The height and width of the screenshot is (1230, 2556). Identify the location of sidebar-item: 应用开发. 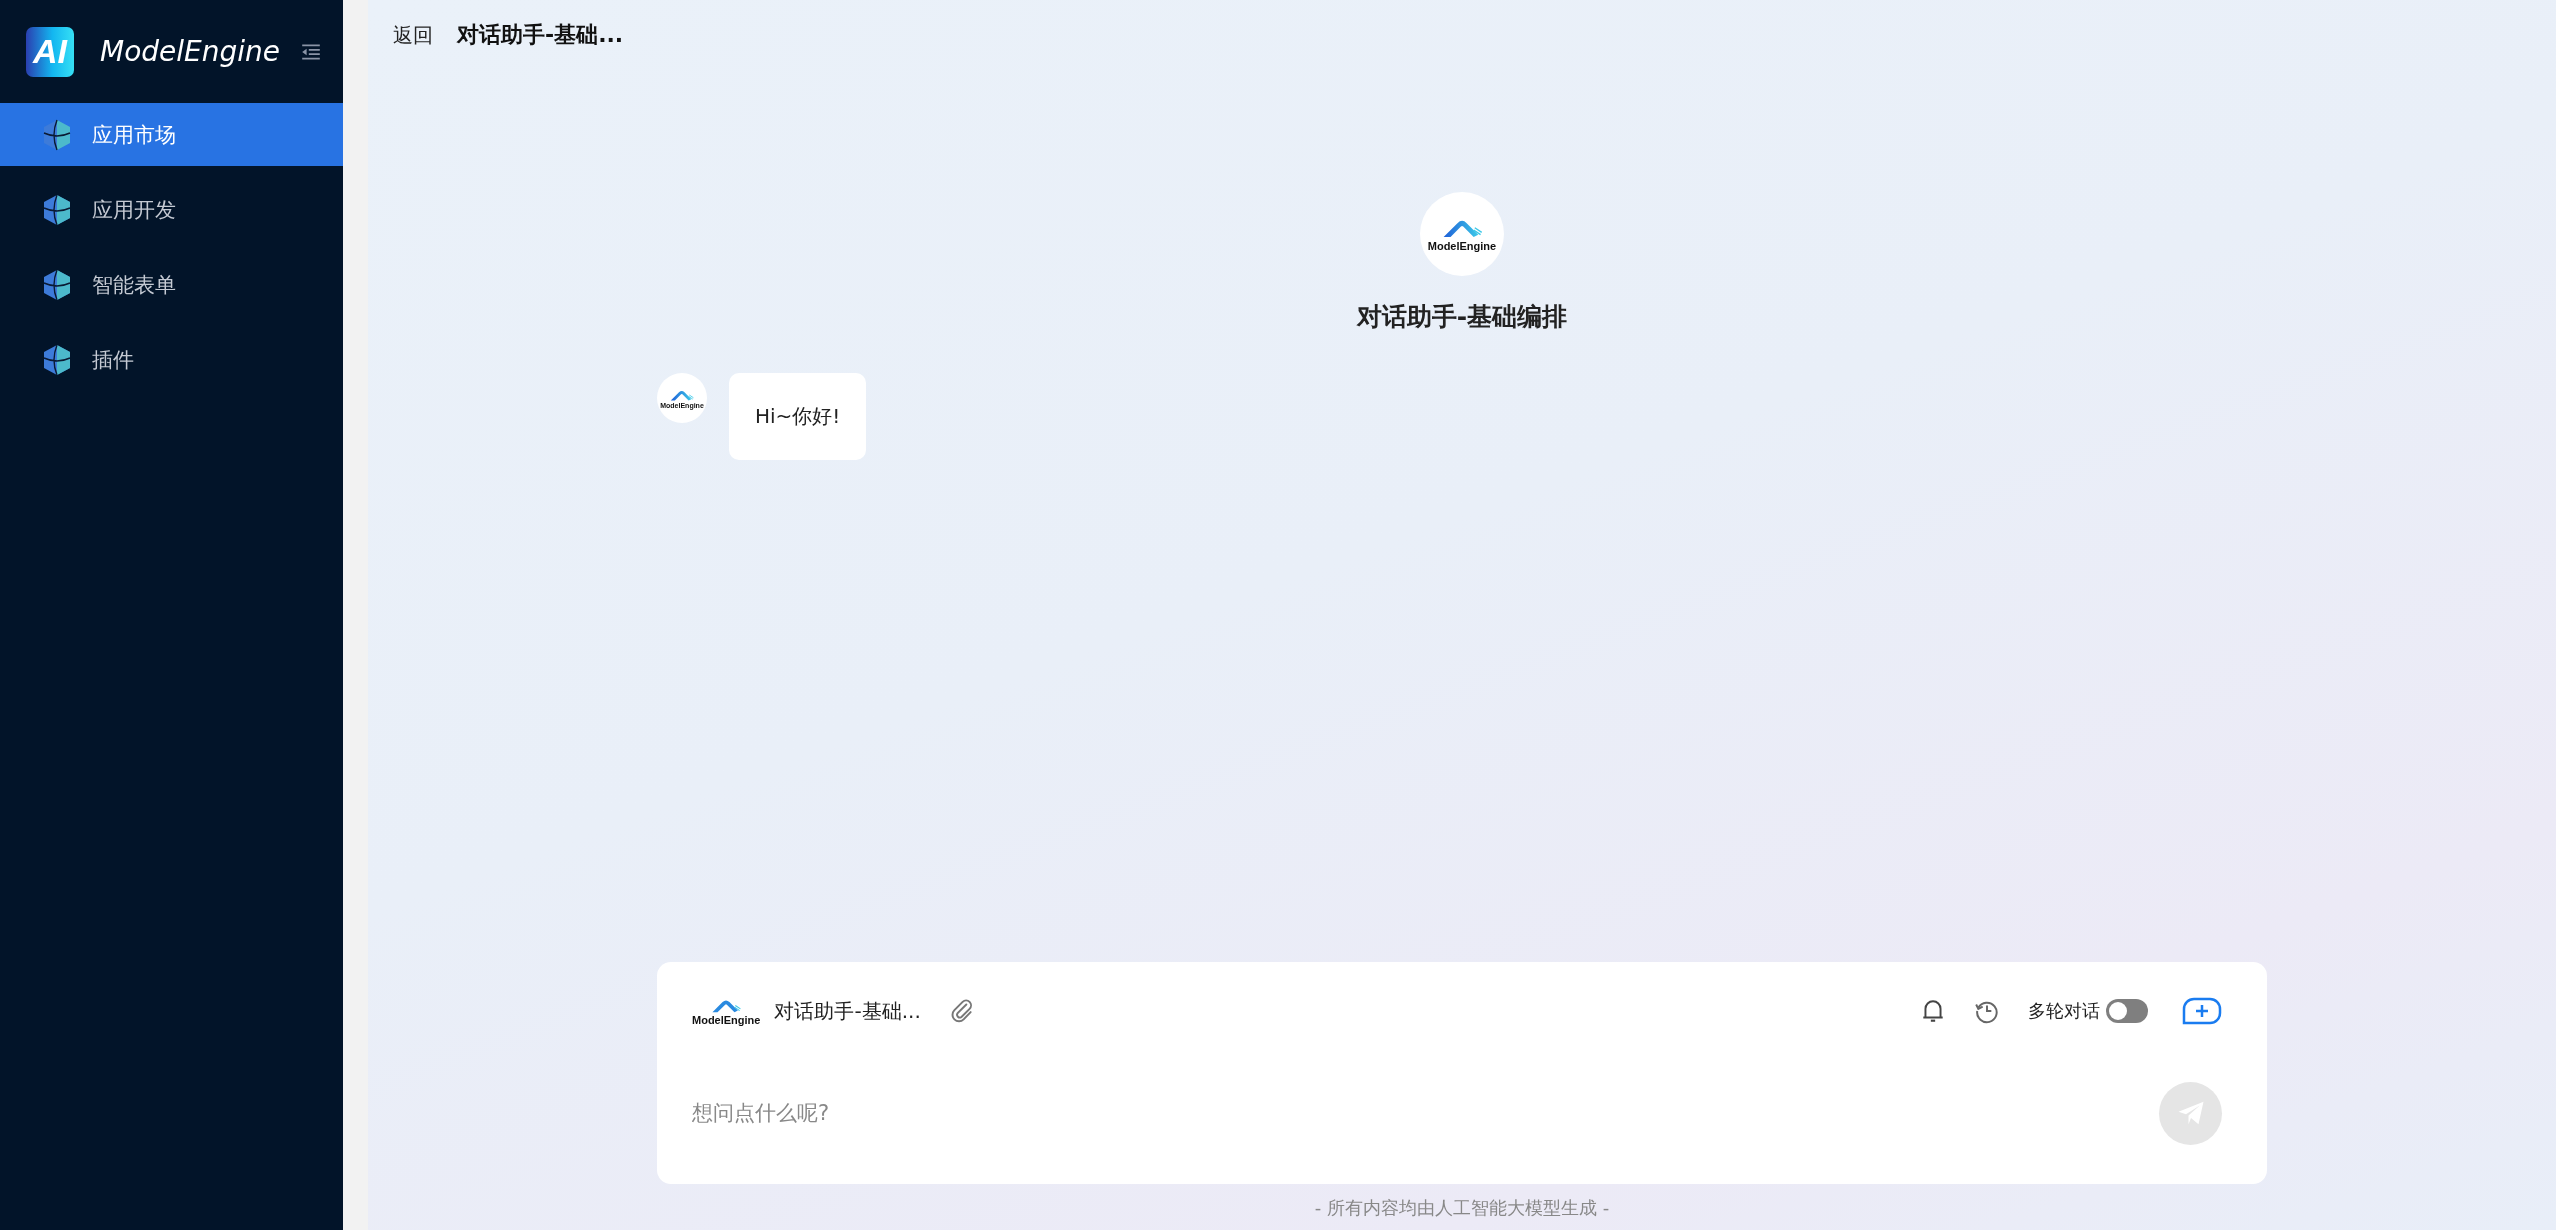
(171, 209).